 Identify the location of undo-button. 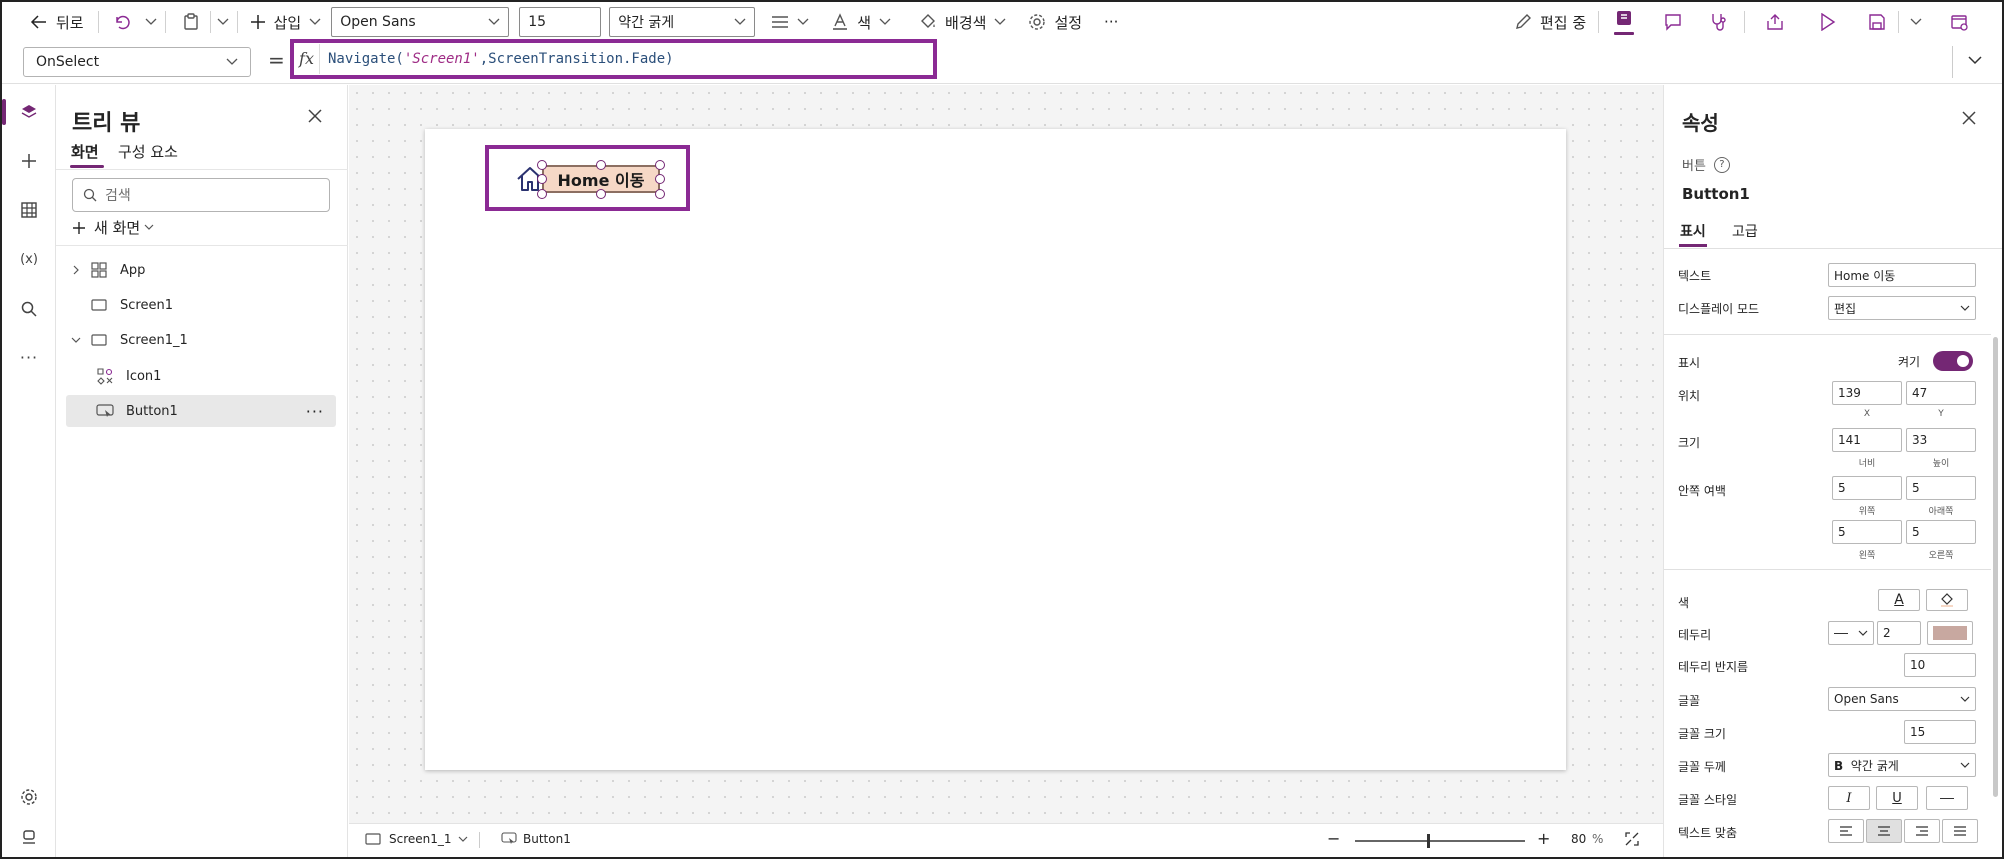
(135, 22).